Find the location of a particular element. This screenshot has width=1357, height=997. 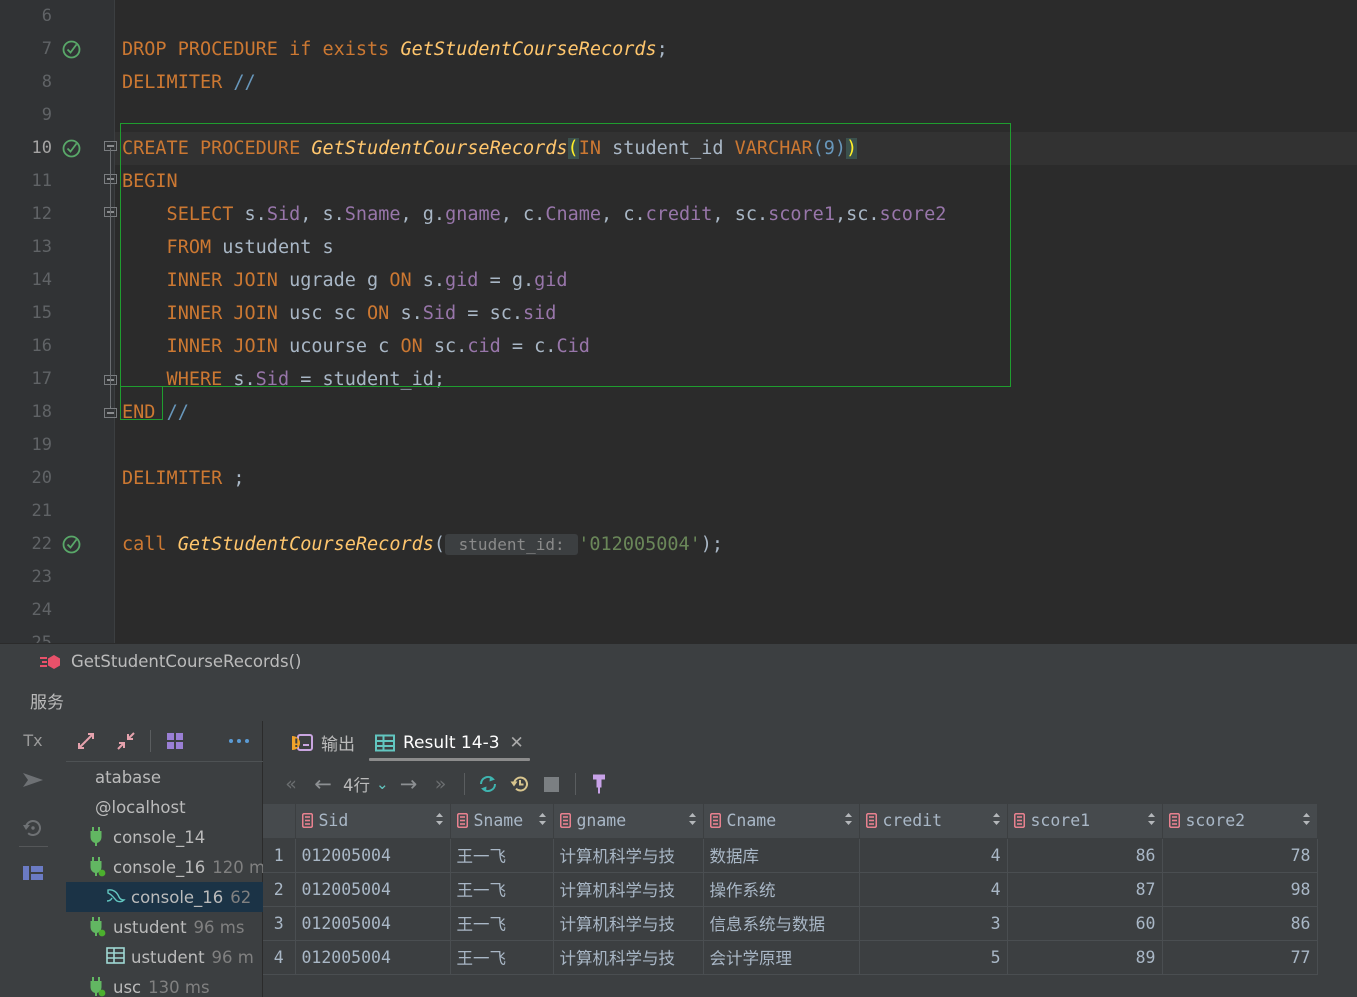

first-page-button: « is located at coordinates (291, 784).